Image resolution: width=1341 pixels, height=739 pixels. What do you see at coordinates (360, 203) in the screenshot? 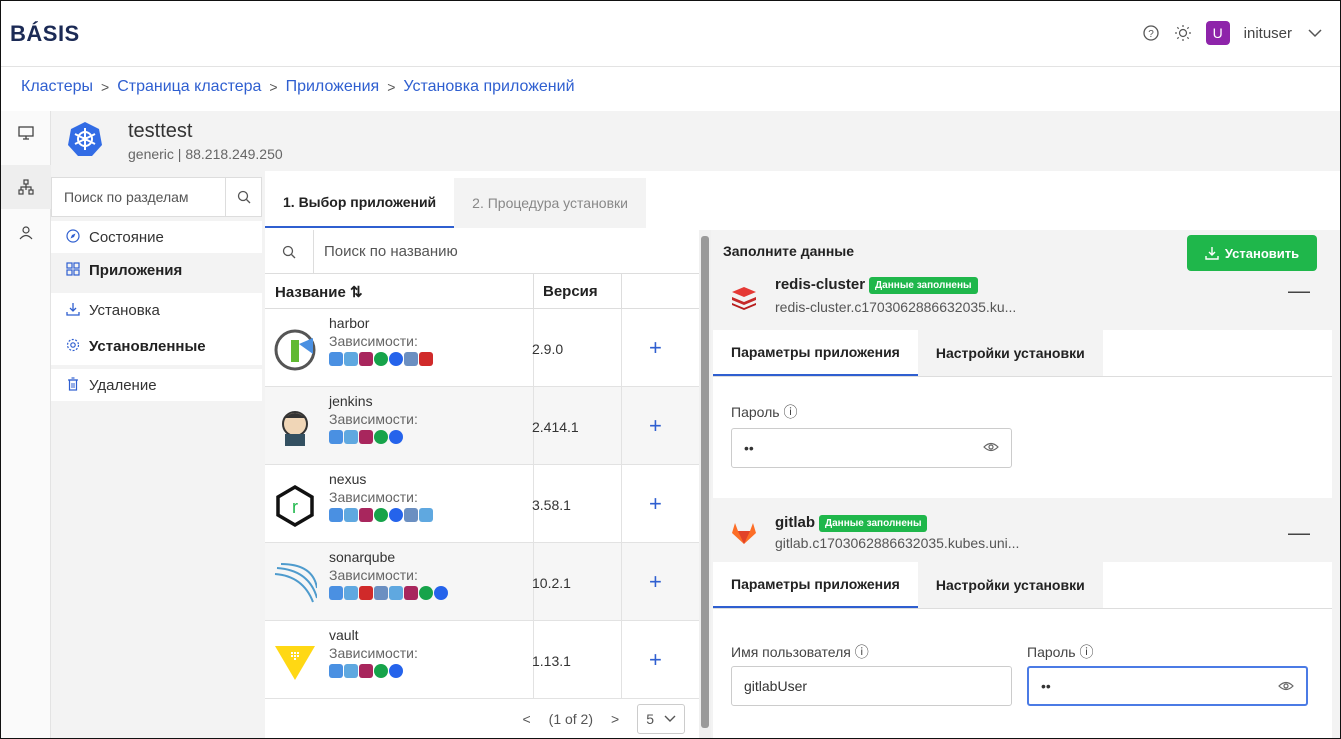
I see `tab-select-apps: 1. Выбор приложений` at bounding box center [360, 203].